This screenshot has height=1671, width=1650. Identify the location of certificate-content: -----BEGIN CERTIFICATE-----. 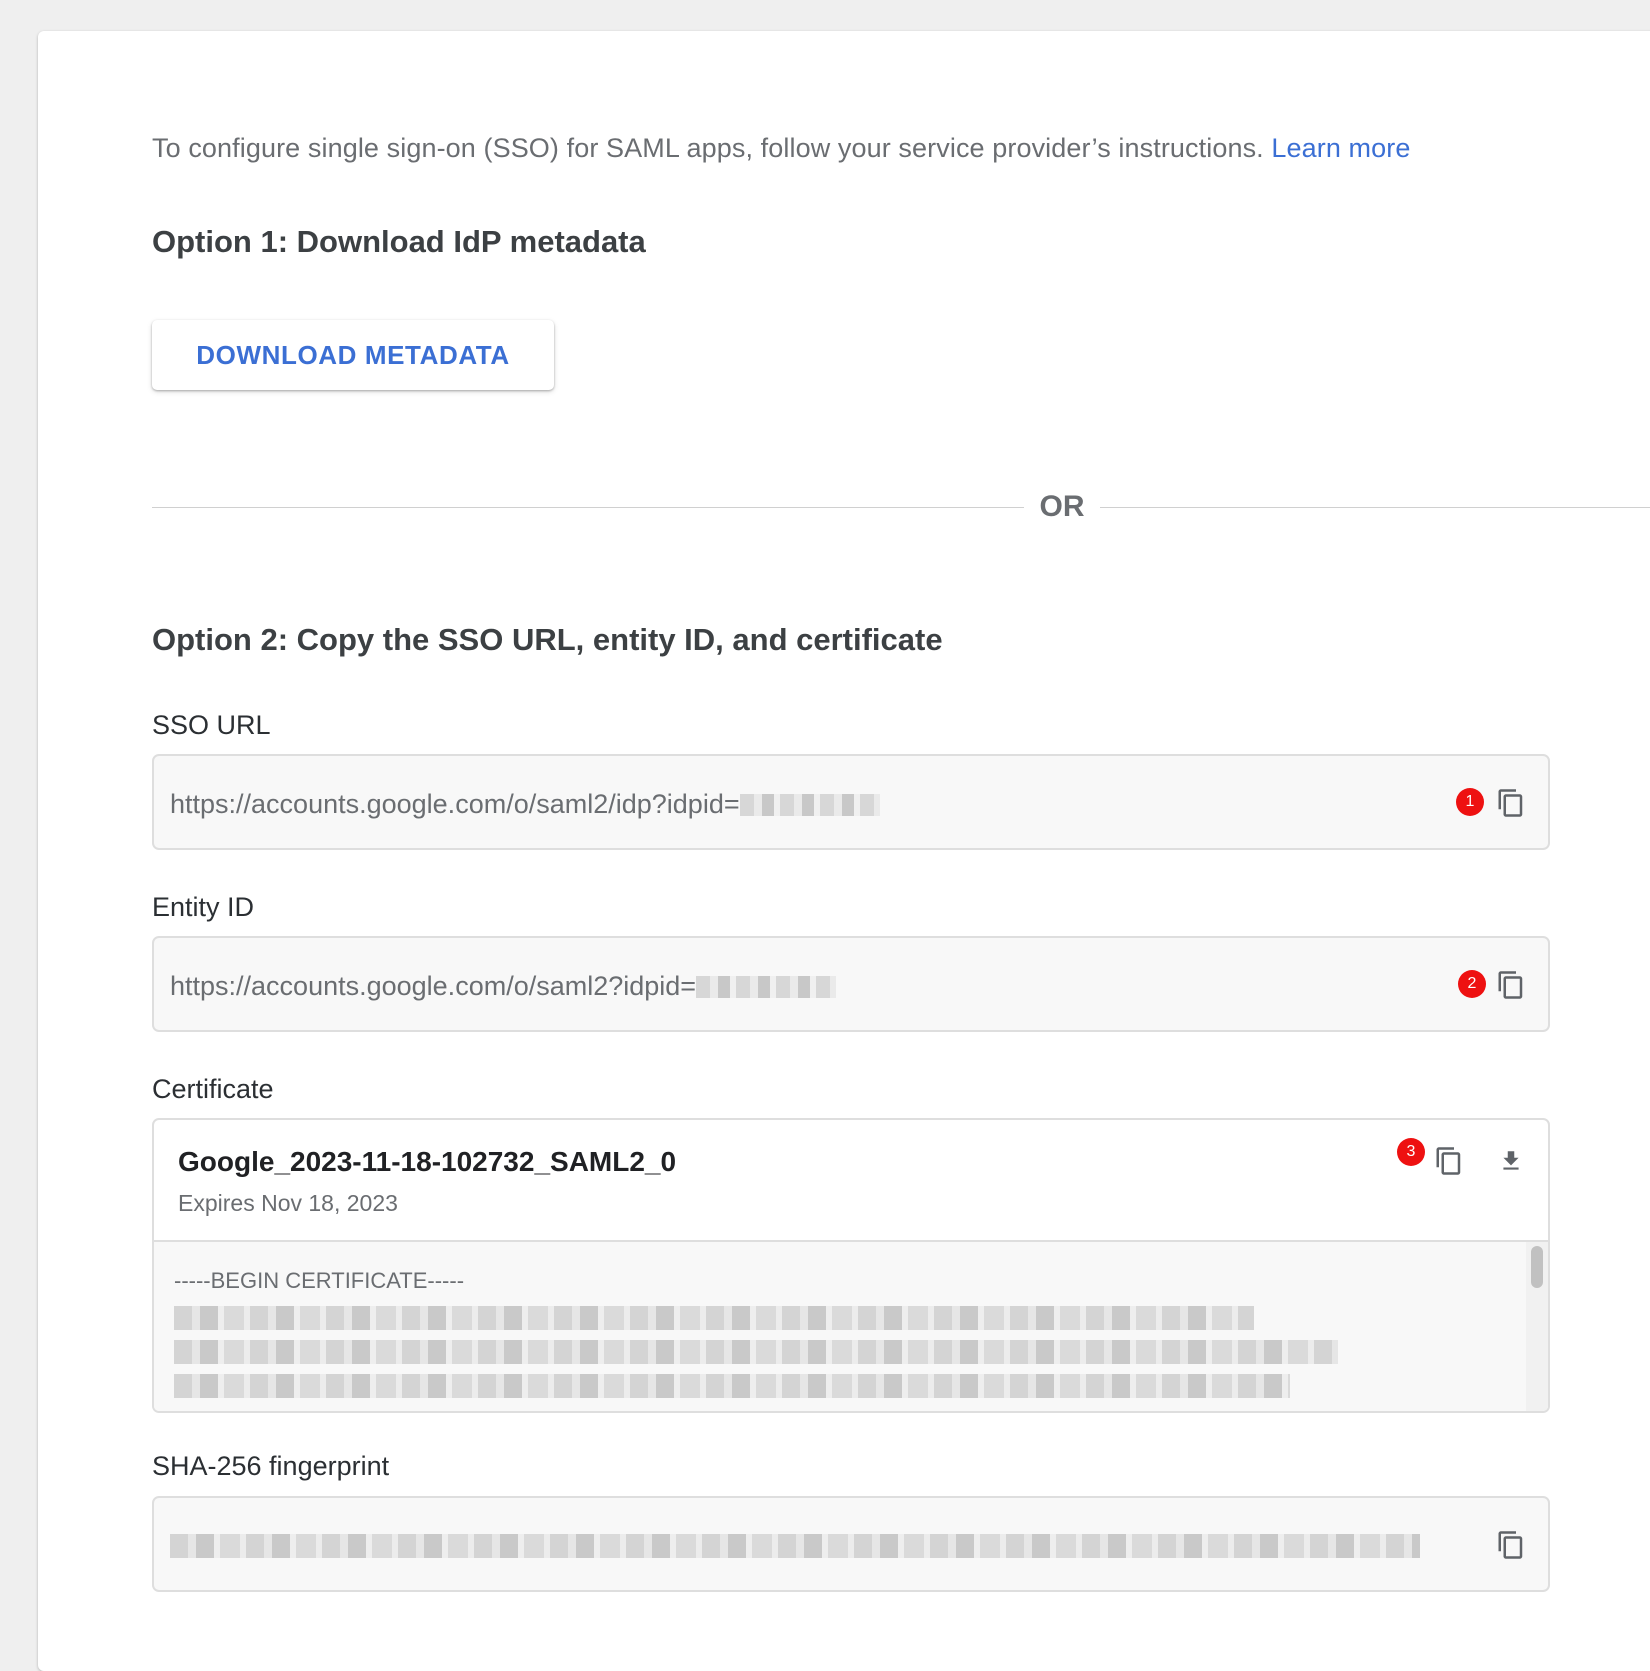
(851, 1325).